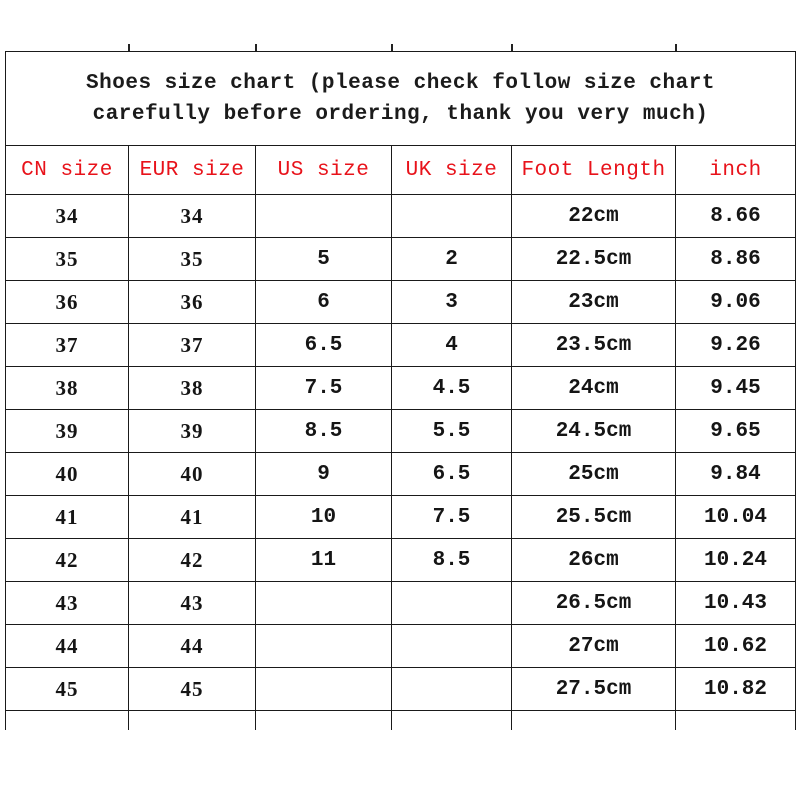  I want to click on eur-size-cell: 43, so click(192, 603).